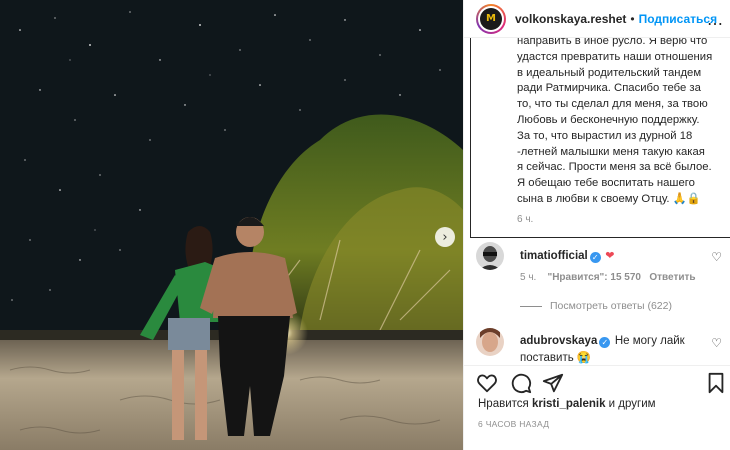 This screenshot has width=730, height=450. I want to click on caption-line: то, что ты сделал для меня, за твою, so click(612, 104).